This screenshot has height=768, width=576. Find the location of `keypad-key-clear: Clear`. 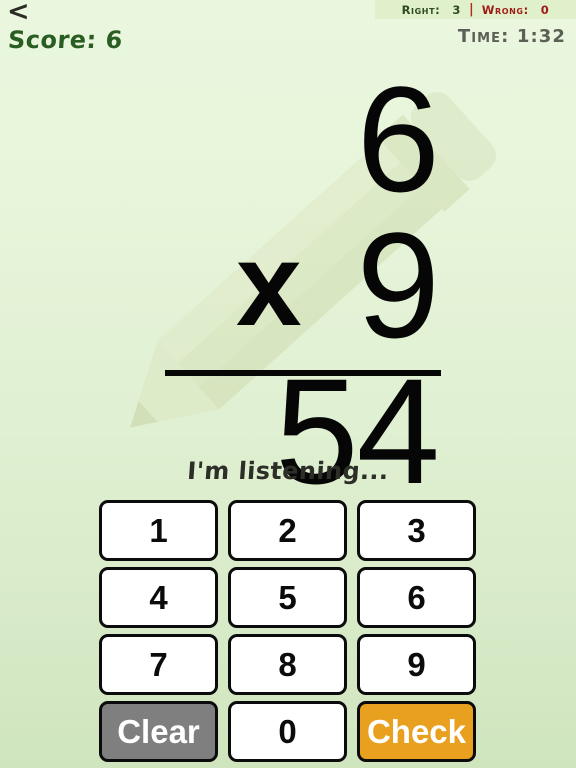

keypad-key-clear: Clear is located at coordinates (158, 731).